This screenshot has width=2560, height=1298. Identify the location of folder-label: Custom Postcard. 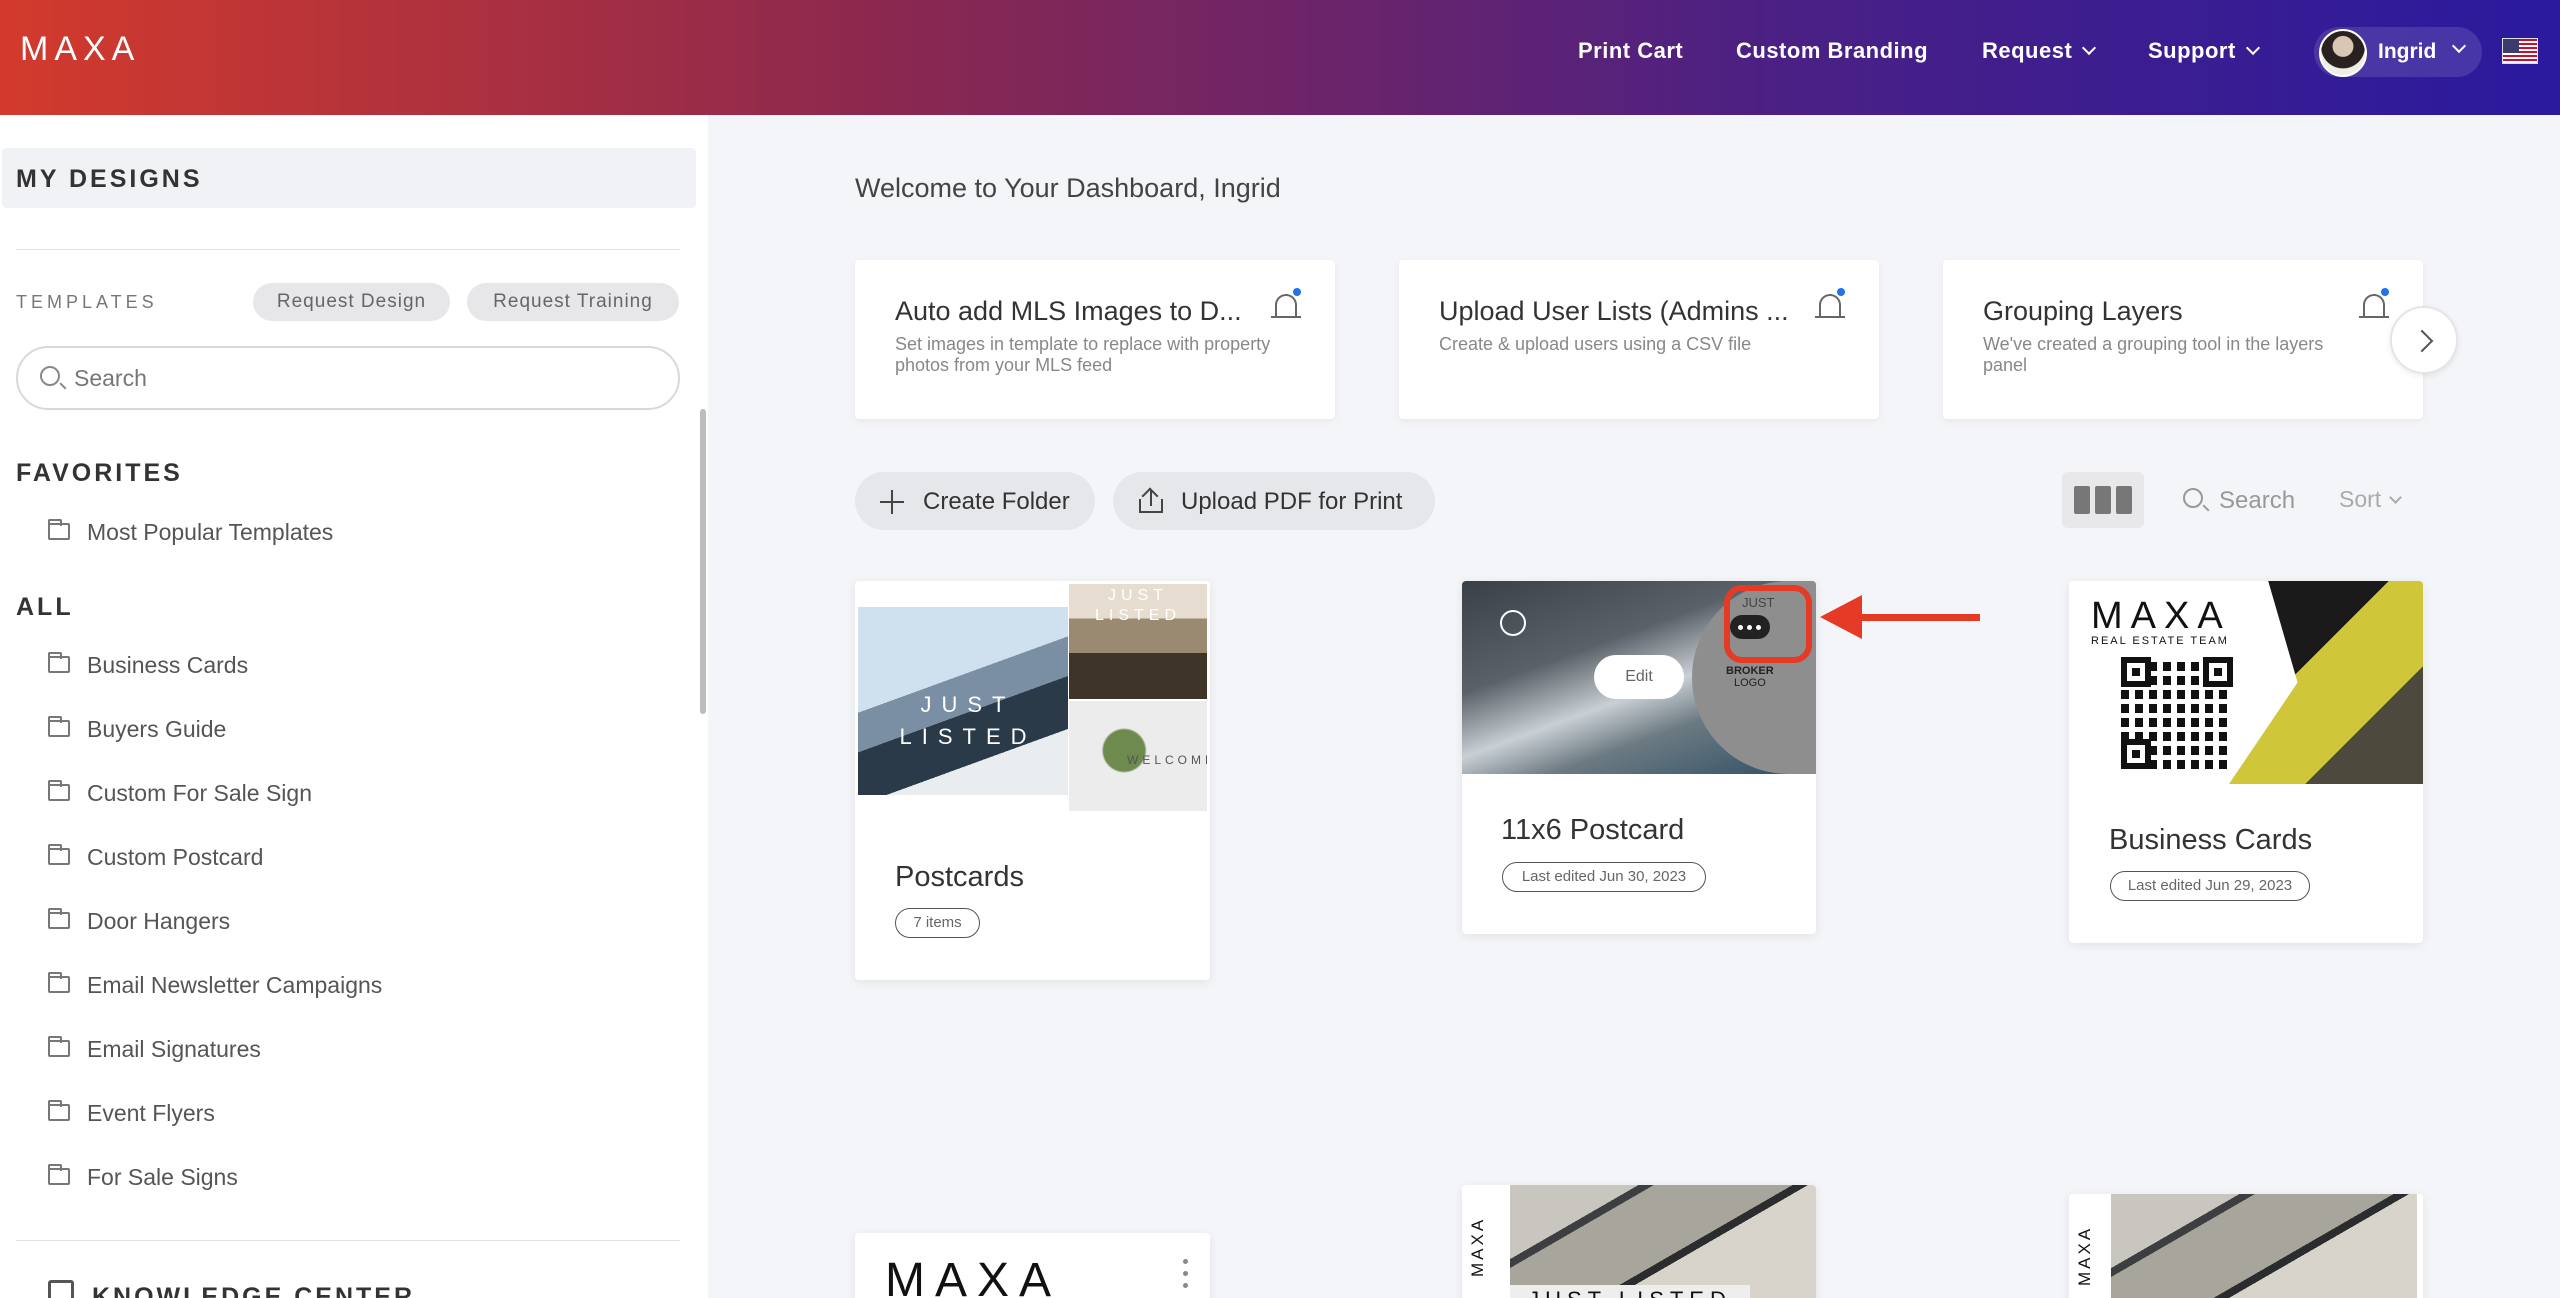
(175, 857).